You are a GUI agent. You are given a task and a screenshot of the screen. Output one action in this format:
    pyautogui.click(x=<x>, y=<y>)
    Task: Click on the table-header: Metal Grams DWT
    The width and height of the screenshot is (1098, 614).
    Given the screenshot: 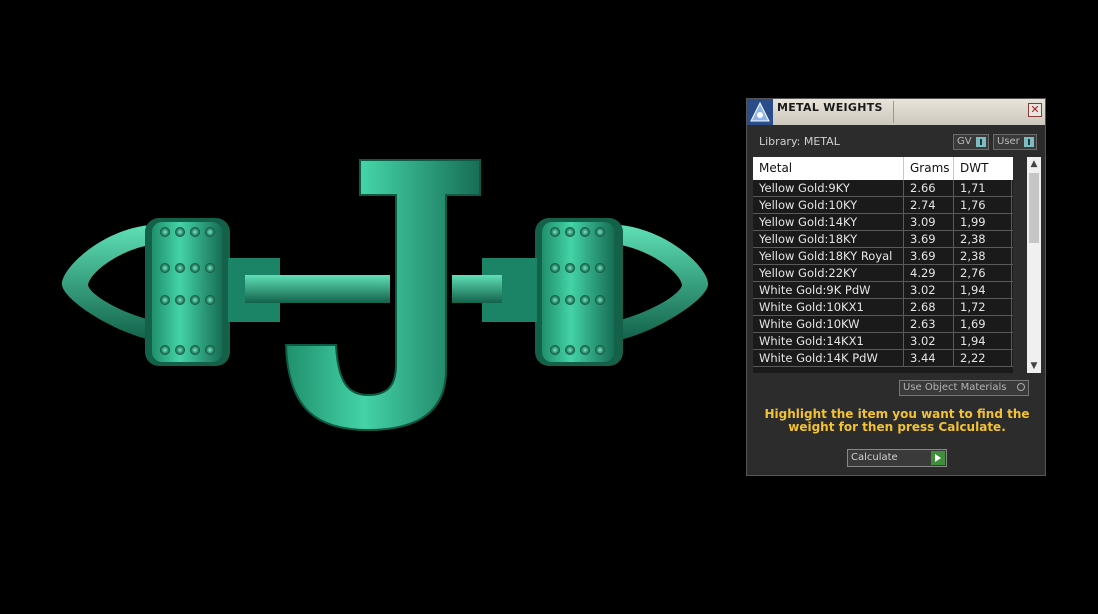 What is the action you would take?
    pyautogui.click(x=883, y=168)
    